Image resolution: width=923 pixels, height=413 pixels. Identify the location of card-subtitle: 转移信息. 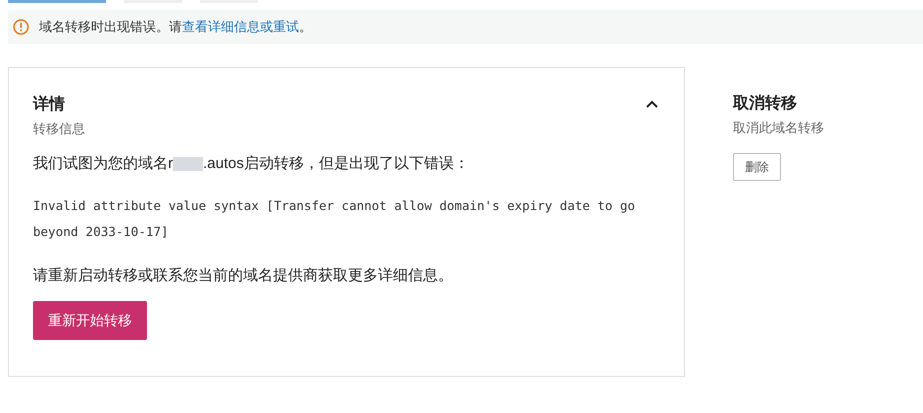
(59, 129).